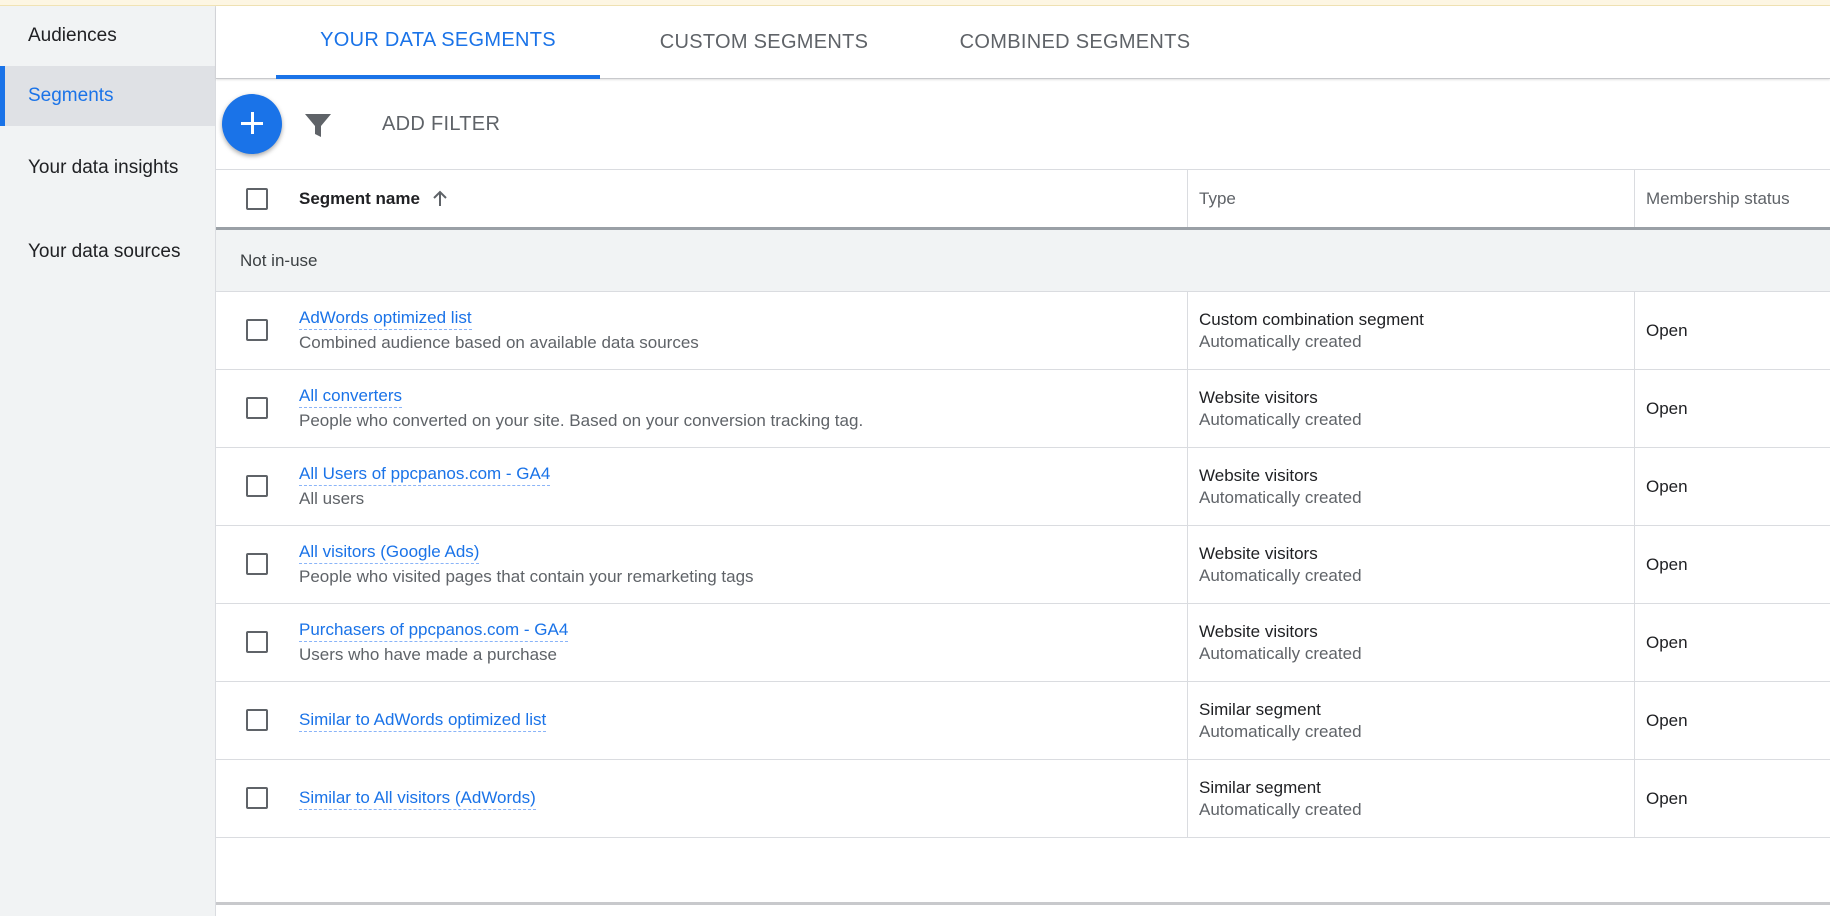  Describe the element at coordinates (425, 474) in the screenshot. I see `segment-name-link: All Users of ppcpanos.com - GA4` at that location.